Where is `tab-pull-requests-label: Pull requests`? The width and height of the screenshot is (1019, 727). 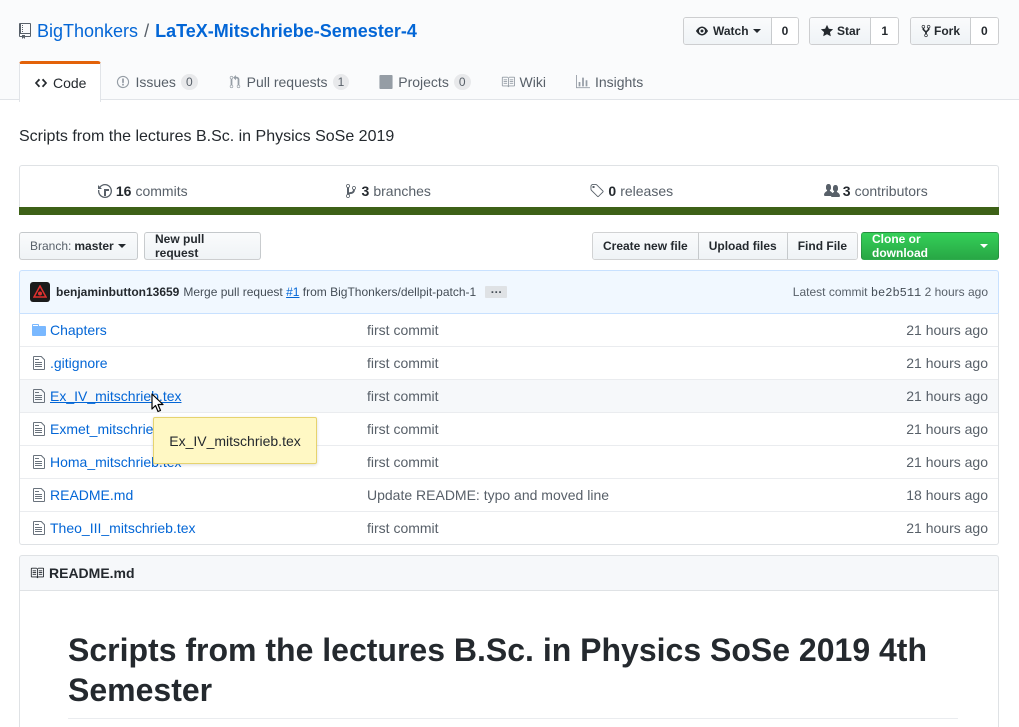
tab-pull-requests-label: Pull requests is located at coordinates (287, 81).